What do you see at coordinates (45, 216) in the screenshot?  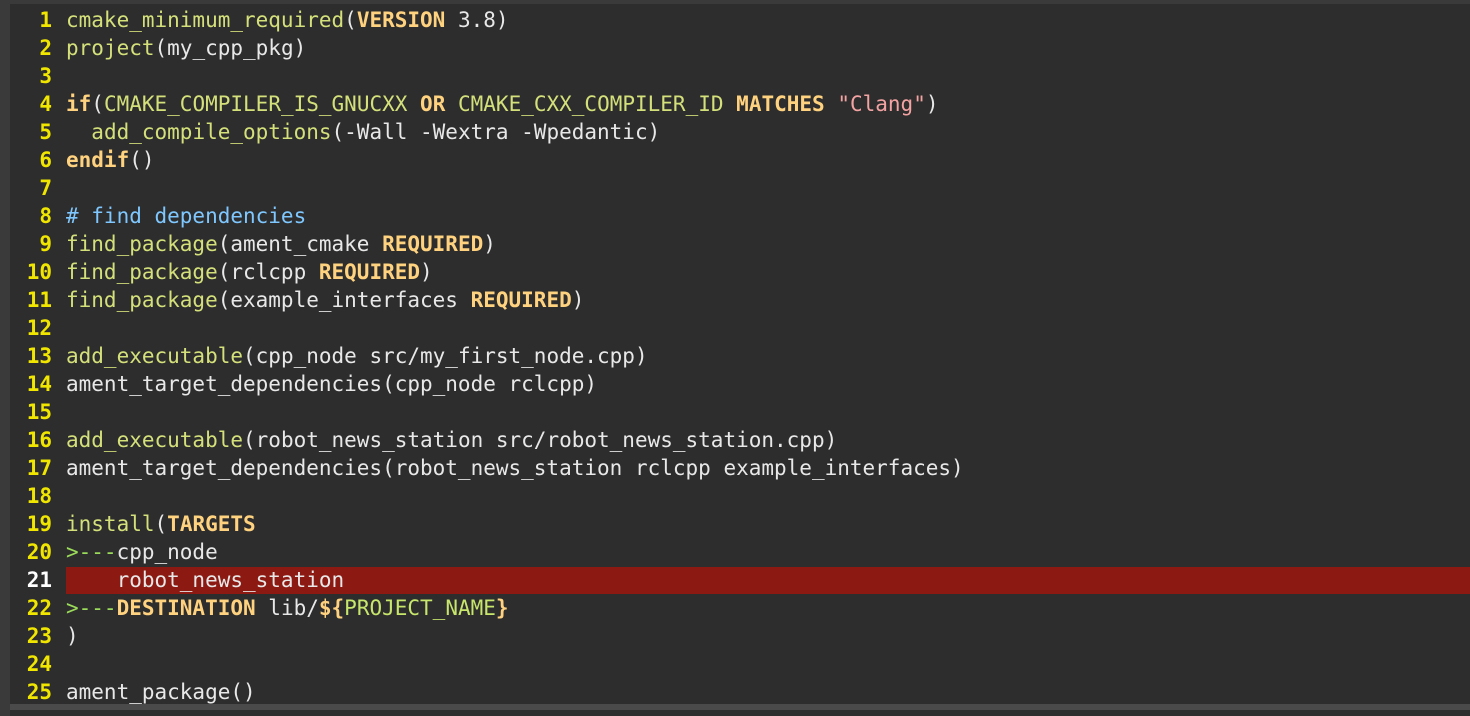 I see `line-number: 8` at bounding box center [45, 216].